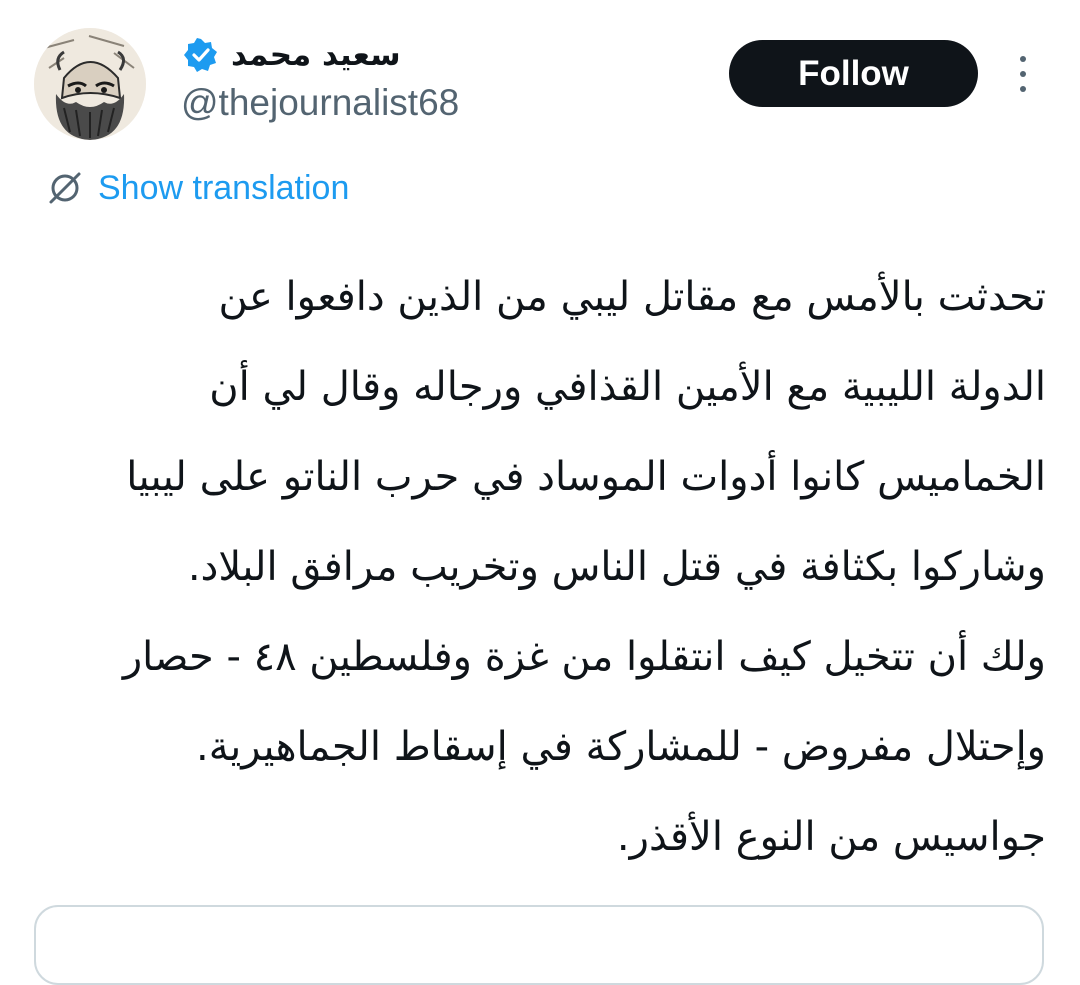 Image resolution: width=1080 pixels, height=985 pixels. Describe the element at coordinates (316, 55) in the screenshot. I see `display-name: سعيد محمد` at that location.